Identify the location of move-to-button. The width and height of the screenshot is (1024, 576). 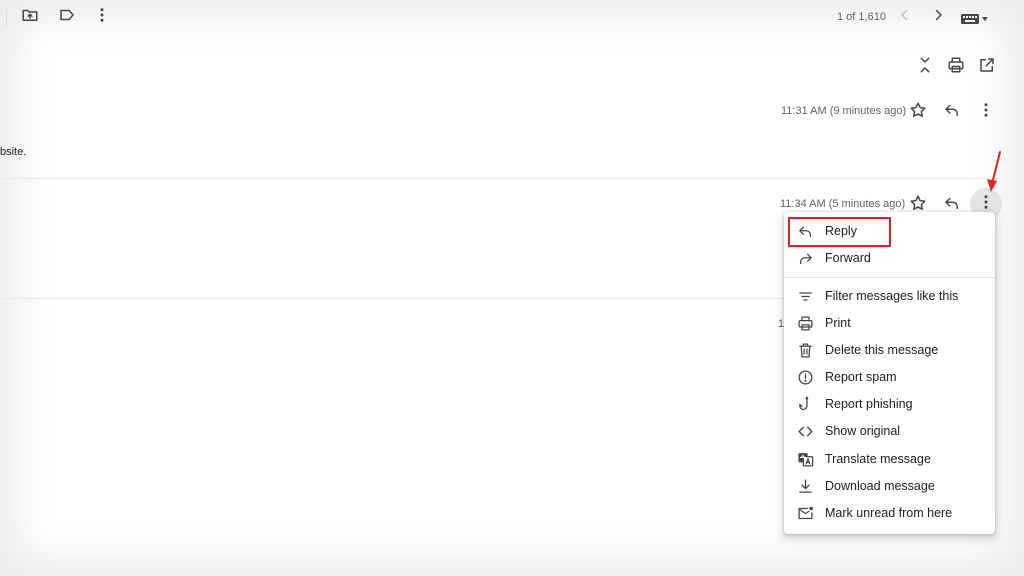
(30, 17).